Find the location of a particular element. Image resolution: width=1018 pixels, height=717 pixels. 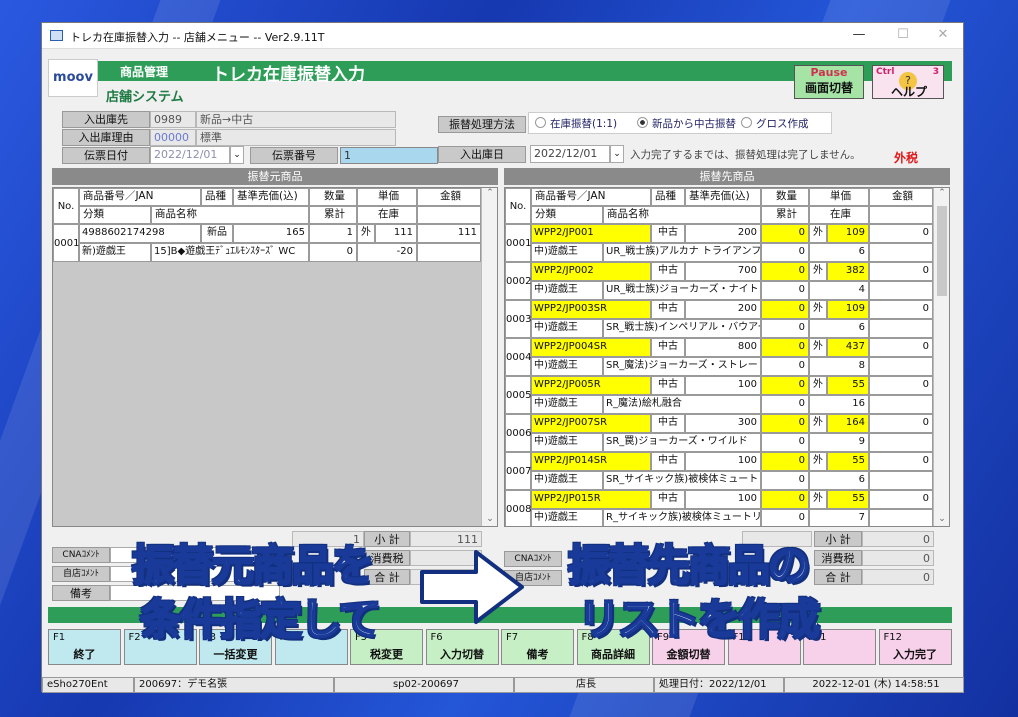

col-name: 商品名称 is located at coordinates (682, 215).